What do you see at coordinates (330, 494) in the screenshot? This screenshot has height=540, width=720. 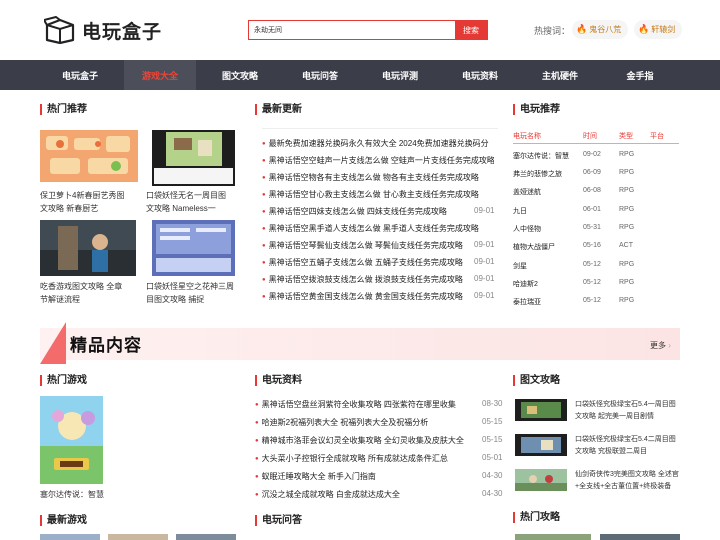 I see `news-title: 沉没之城全成就攻略 白金成就达成大全` at bounding box center [330, 494].